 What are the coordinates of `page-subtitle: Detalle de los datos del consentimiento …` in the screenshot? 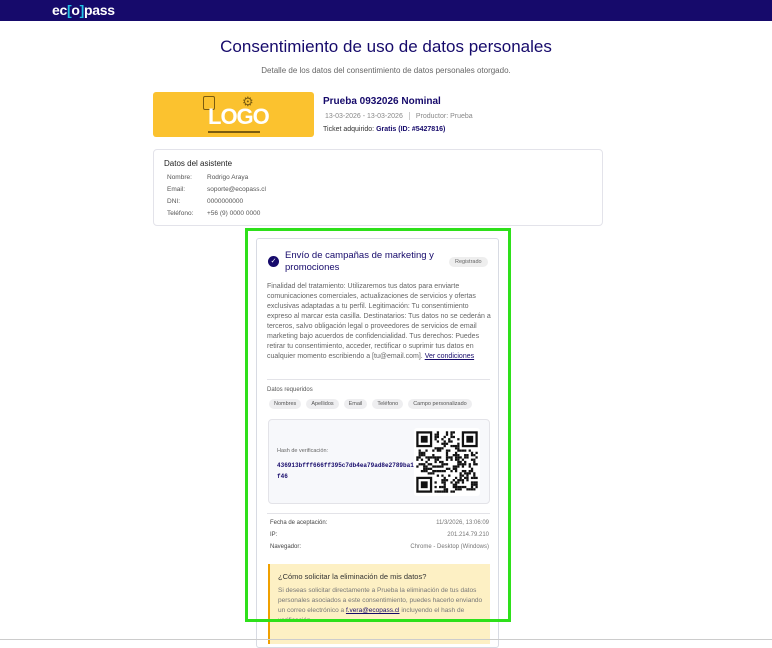 It's located at (386, 70).